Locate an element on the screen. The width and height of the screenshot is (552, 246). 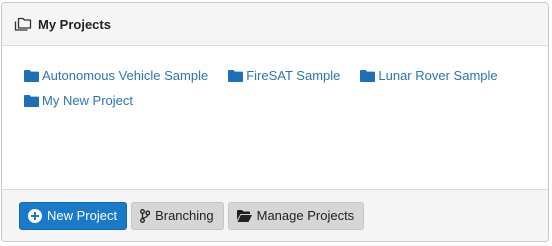
project-label: My New Project is located at coordinates (88, 100).